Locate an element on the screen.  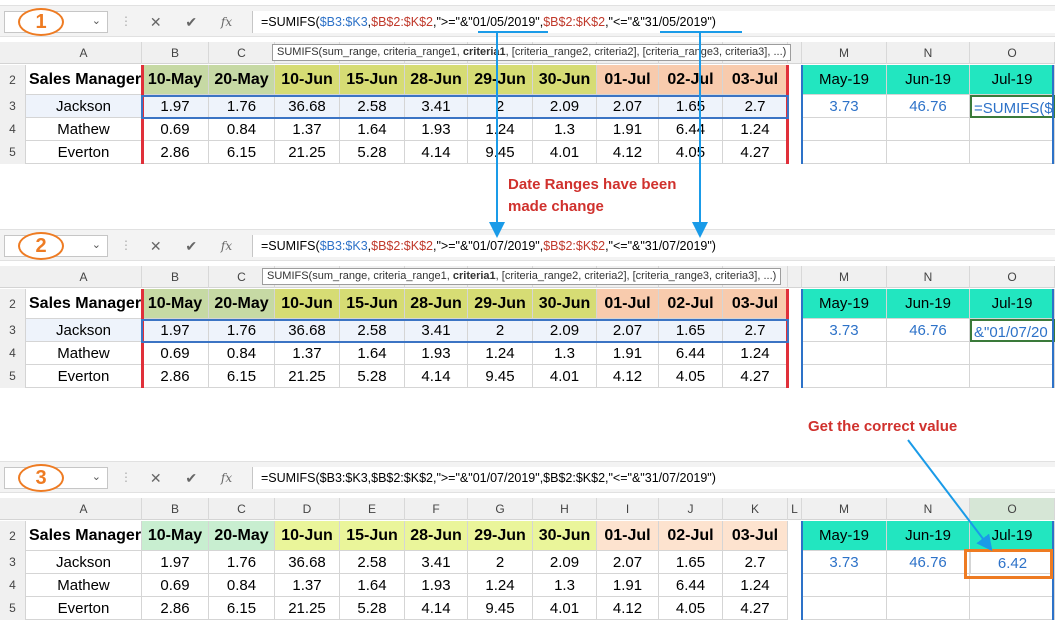
header-cell-date: 29-Jun is located at coordinates (500, 80).